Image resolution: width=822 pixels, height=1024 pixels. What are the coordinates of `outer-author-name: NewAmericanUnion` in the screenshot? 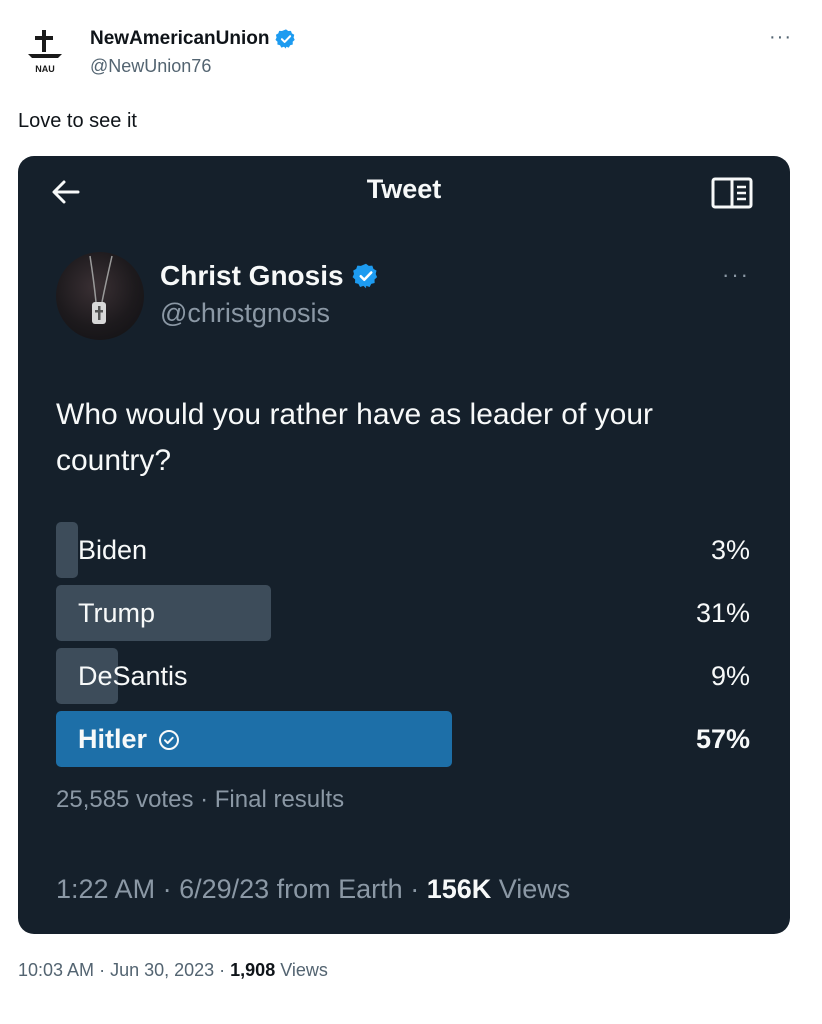 It's located at (179, 39).